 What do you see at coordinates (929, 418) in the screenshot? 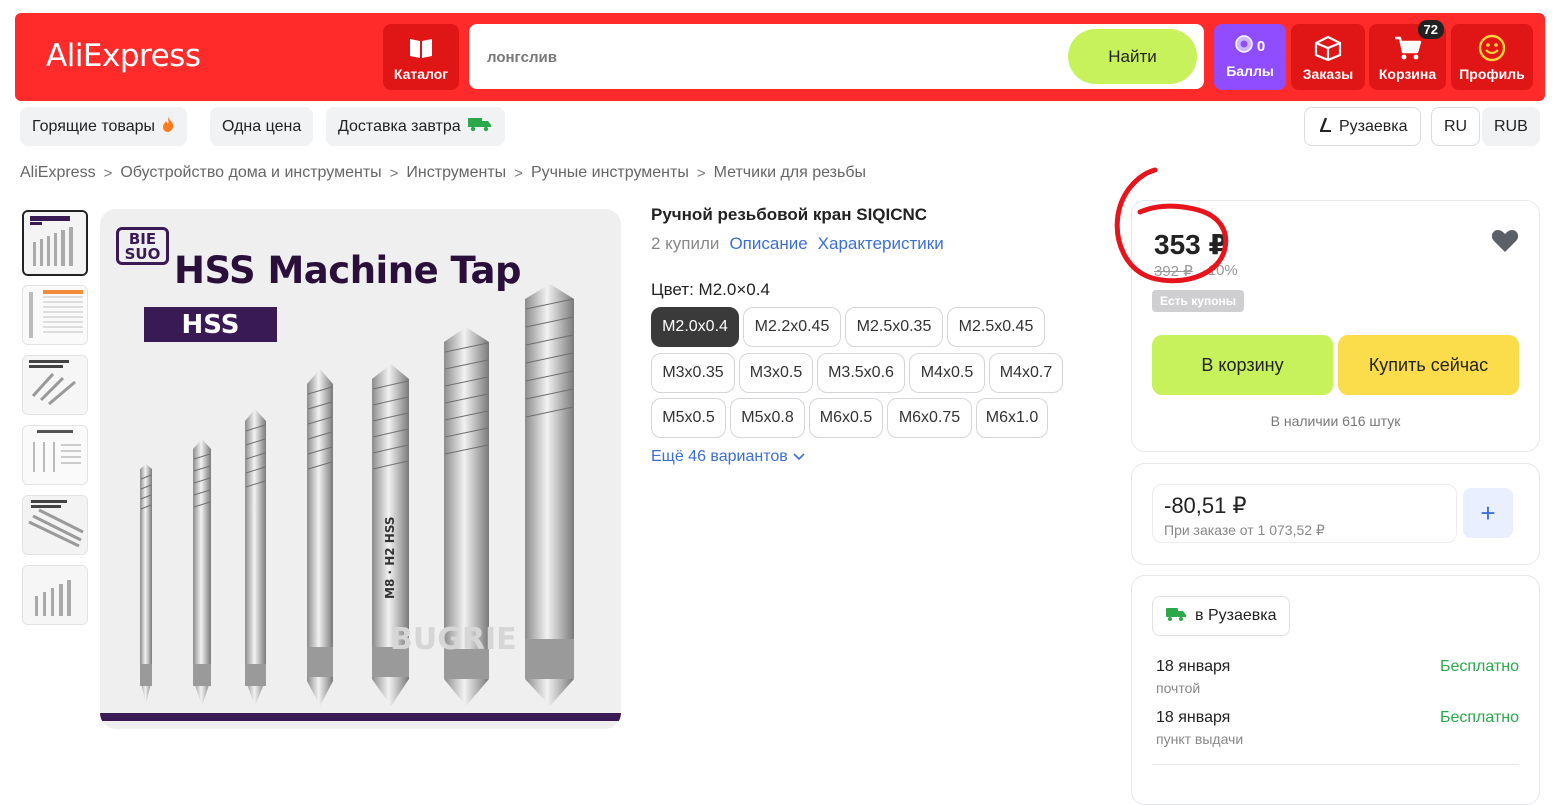
I see `variant-option: M6x0.75` at bounding box center [929, 418].